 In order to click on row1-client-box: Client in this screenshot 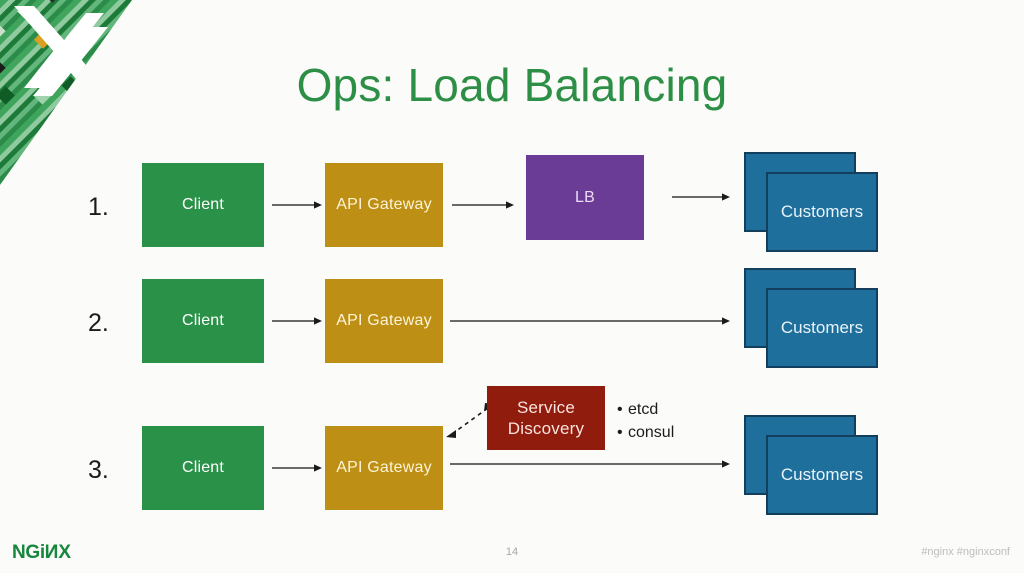, I will do `click(203, 205)`.